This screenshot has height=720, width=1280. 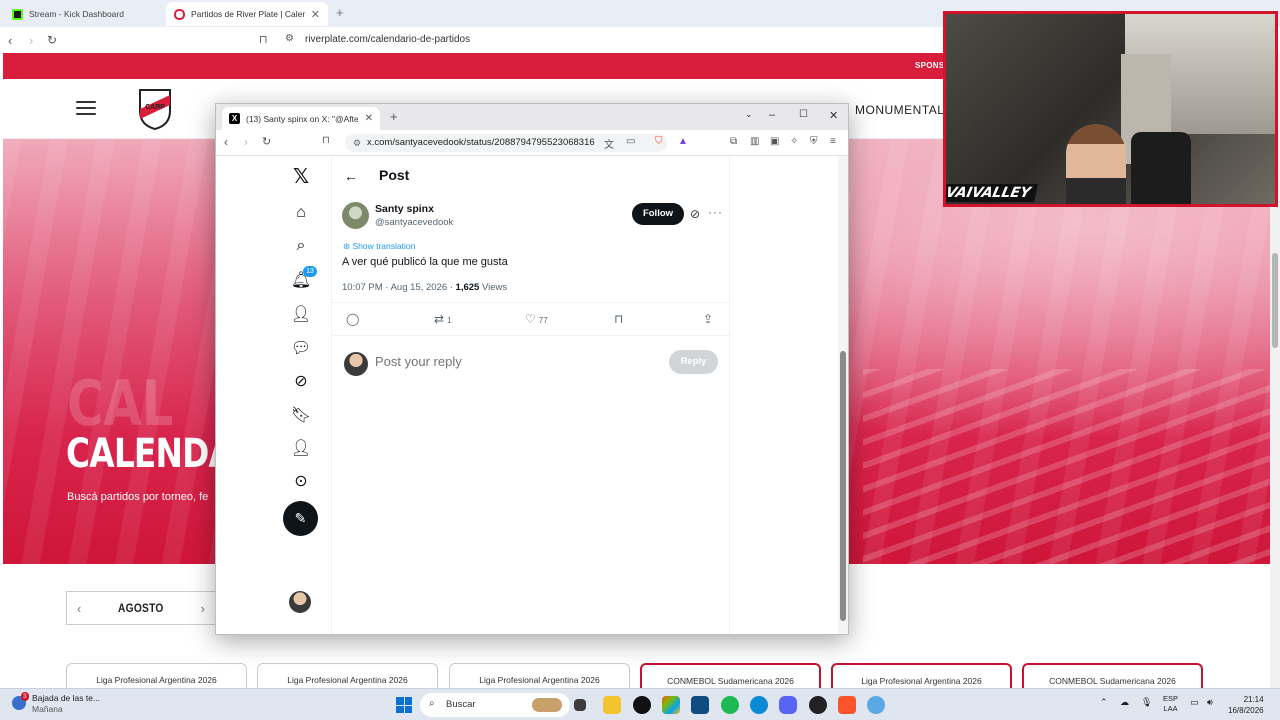 What do you see at coordinates (352, 319) in the screenshot?
I see `reply-icon: ◯` at bounding box center [352, 319].